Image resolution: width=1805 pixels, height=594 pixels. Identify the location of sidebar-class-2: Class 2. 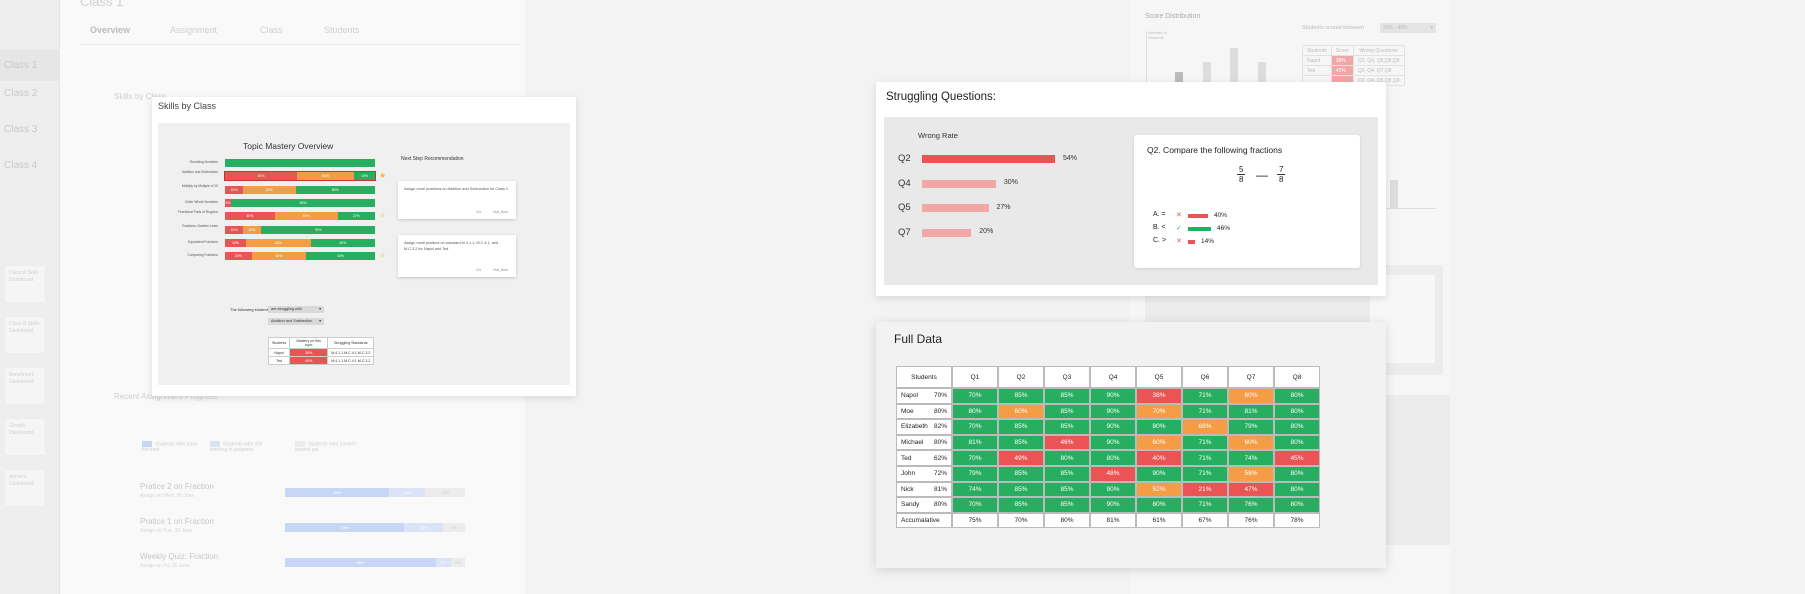
(20, 93).